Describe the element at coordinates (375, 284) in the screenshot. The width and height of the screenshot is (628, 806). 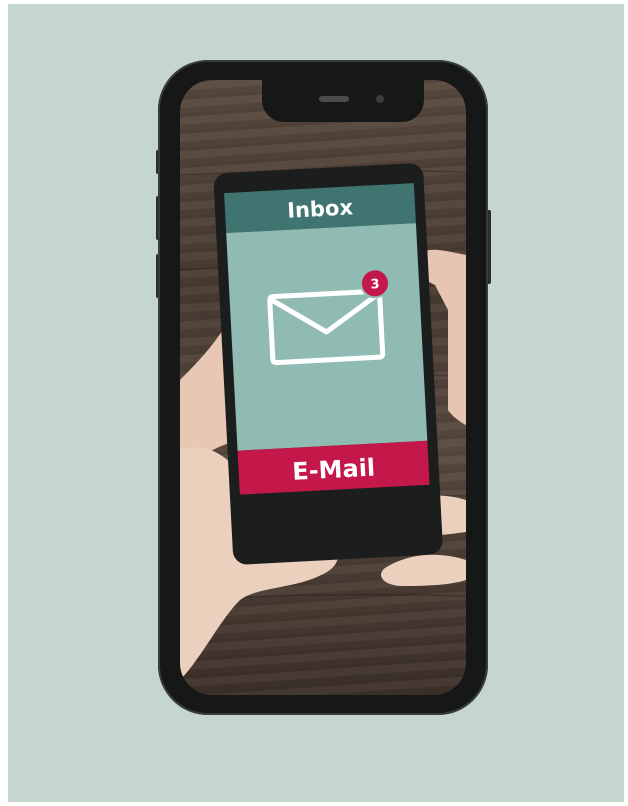
I see `notification-count: 3` at that location.